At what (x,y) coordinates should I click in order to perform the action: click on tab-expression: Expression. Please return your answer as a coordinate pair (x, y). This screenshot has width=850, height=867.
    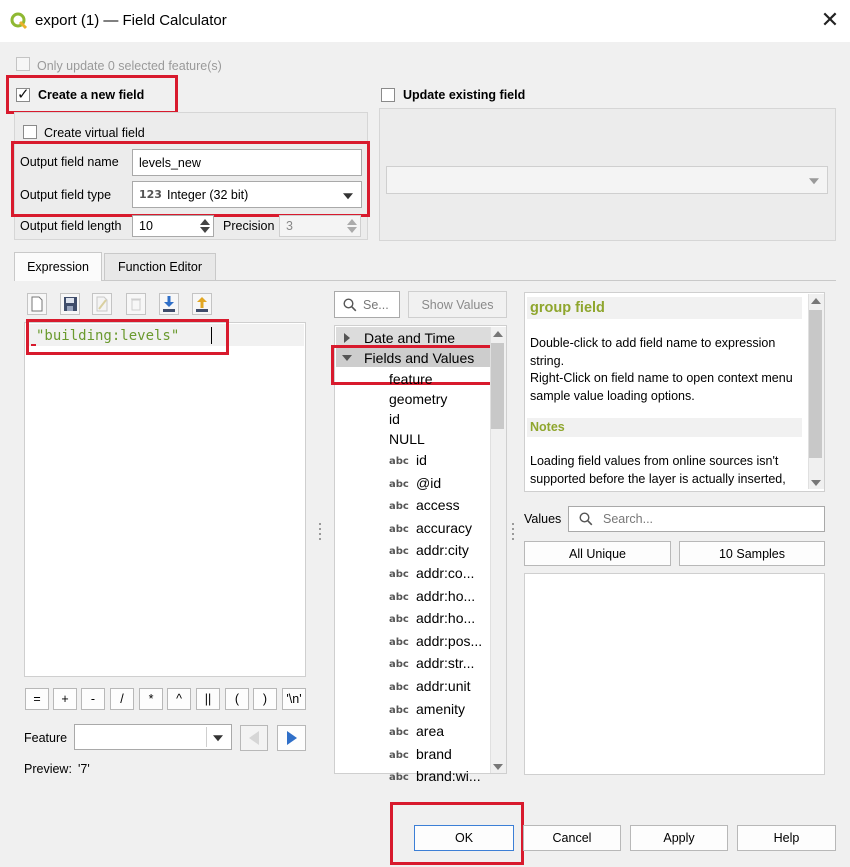
    Looking at the image, I should click on (58, 266).